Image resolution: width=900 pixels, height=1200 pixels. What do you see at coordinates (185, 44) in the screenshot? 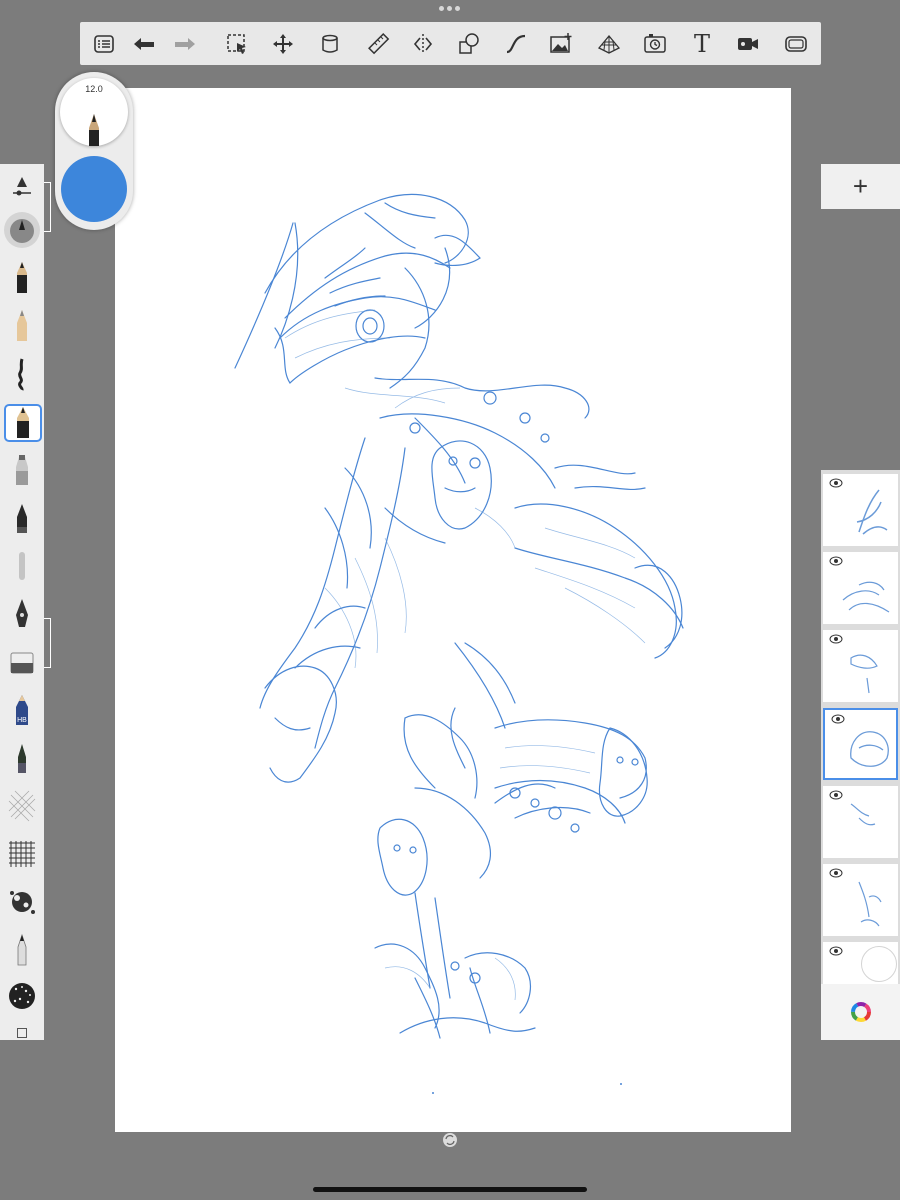
I see `redo-icon` at bounding box center [185, 44].